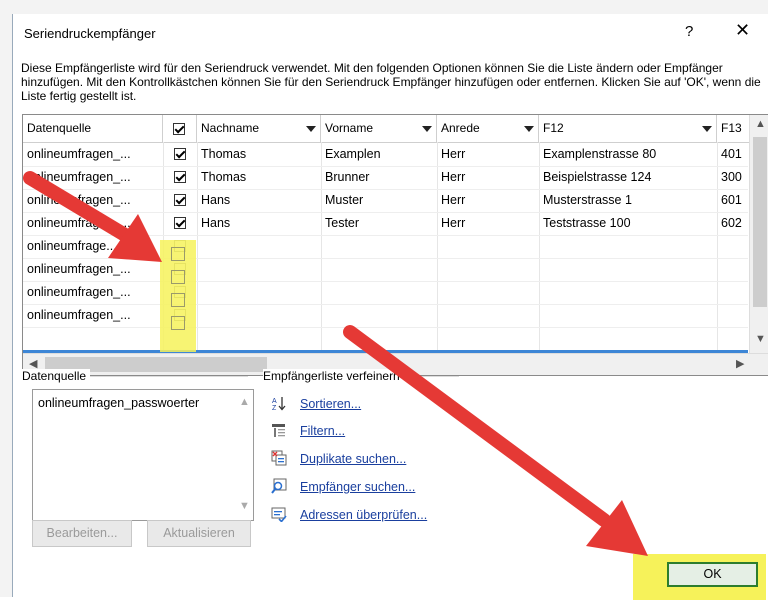  Describe the element at coordinates (553, 128) in the screenshot. I see `header-label: F12` at that location.